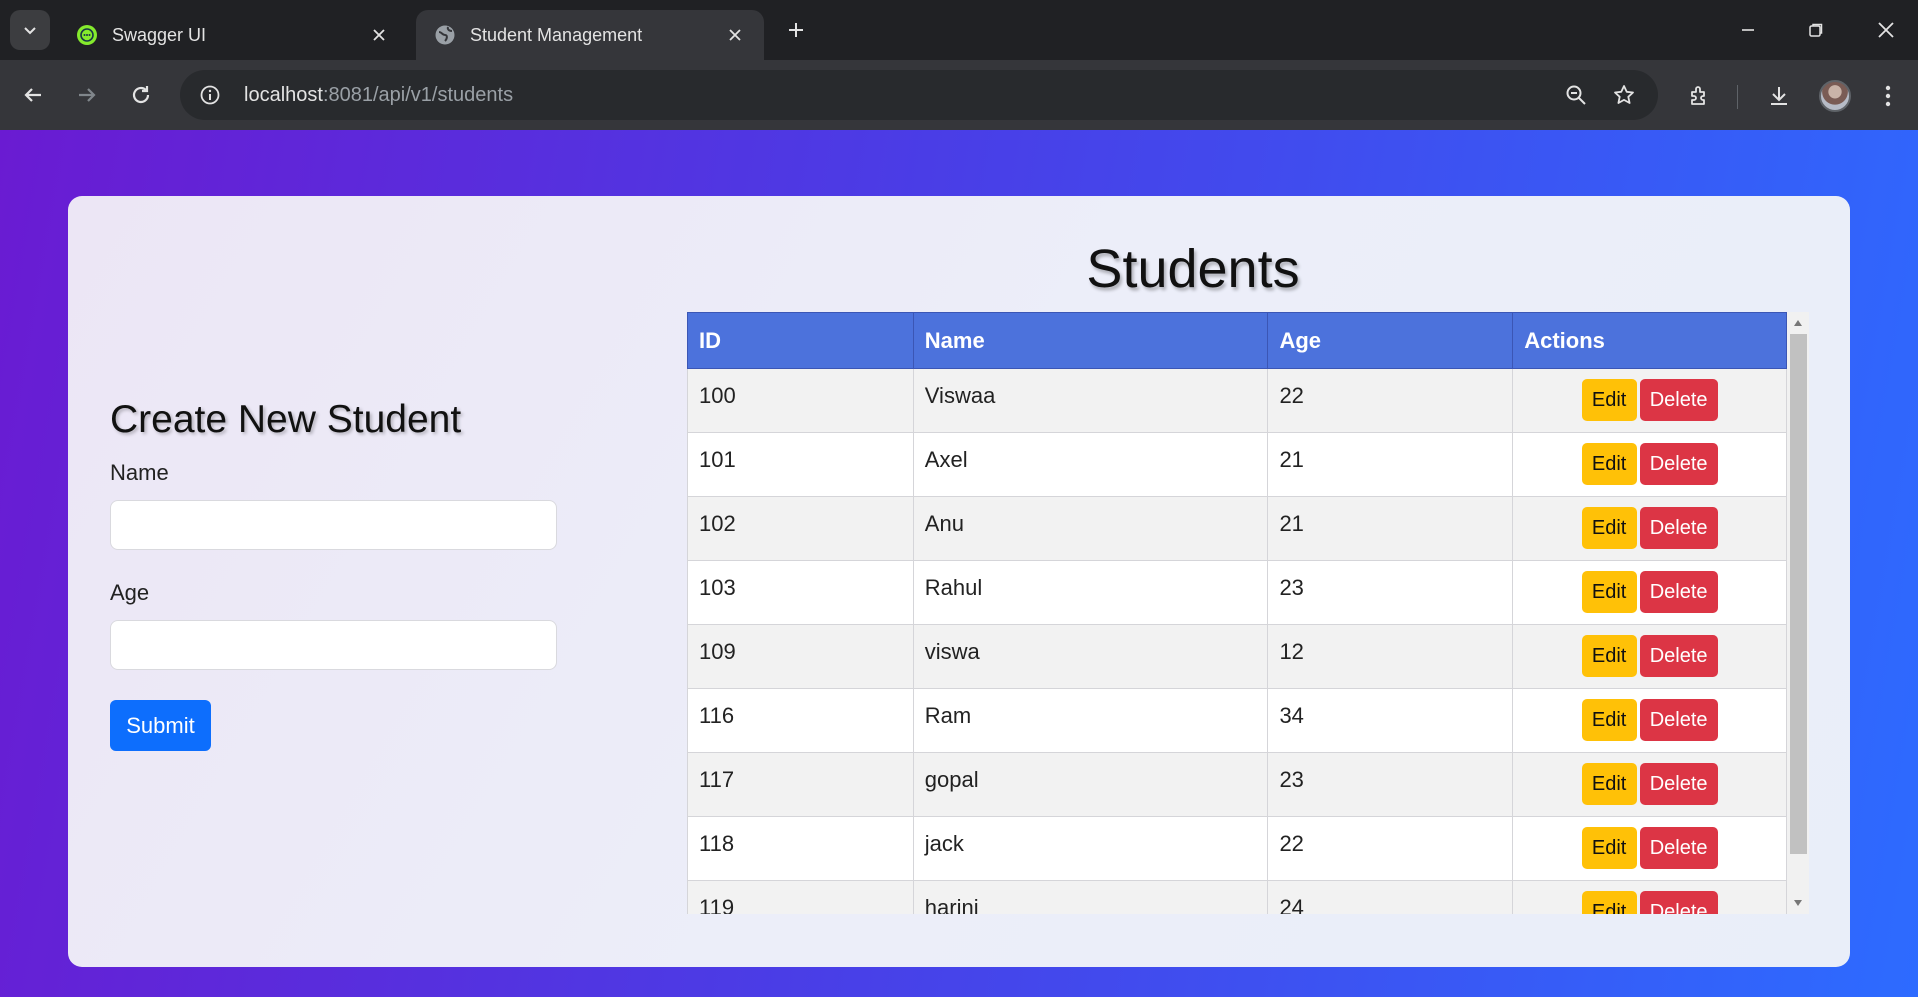 The height and width of the screenshot is (997, 1918). I want to click on address-bar: localhost:8081/api/v1/students, so click(919, 95).